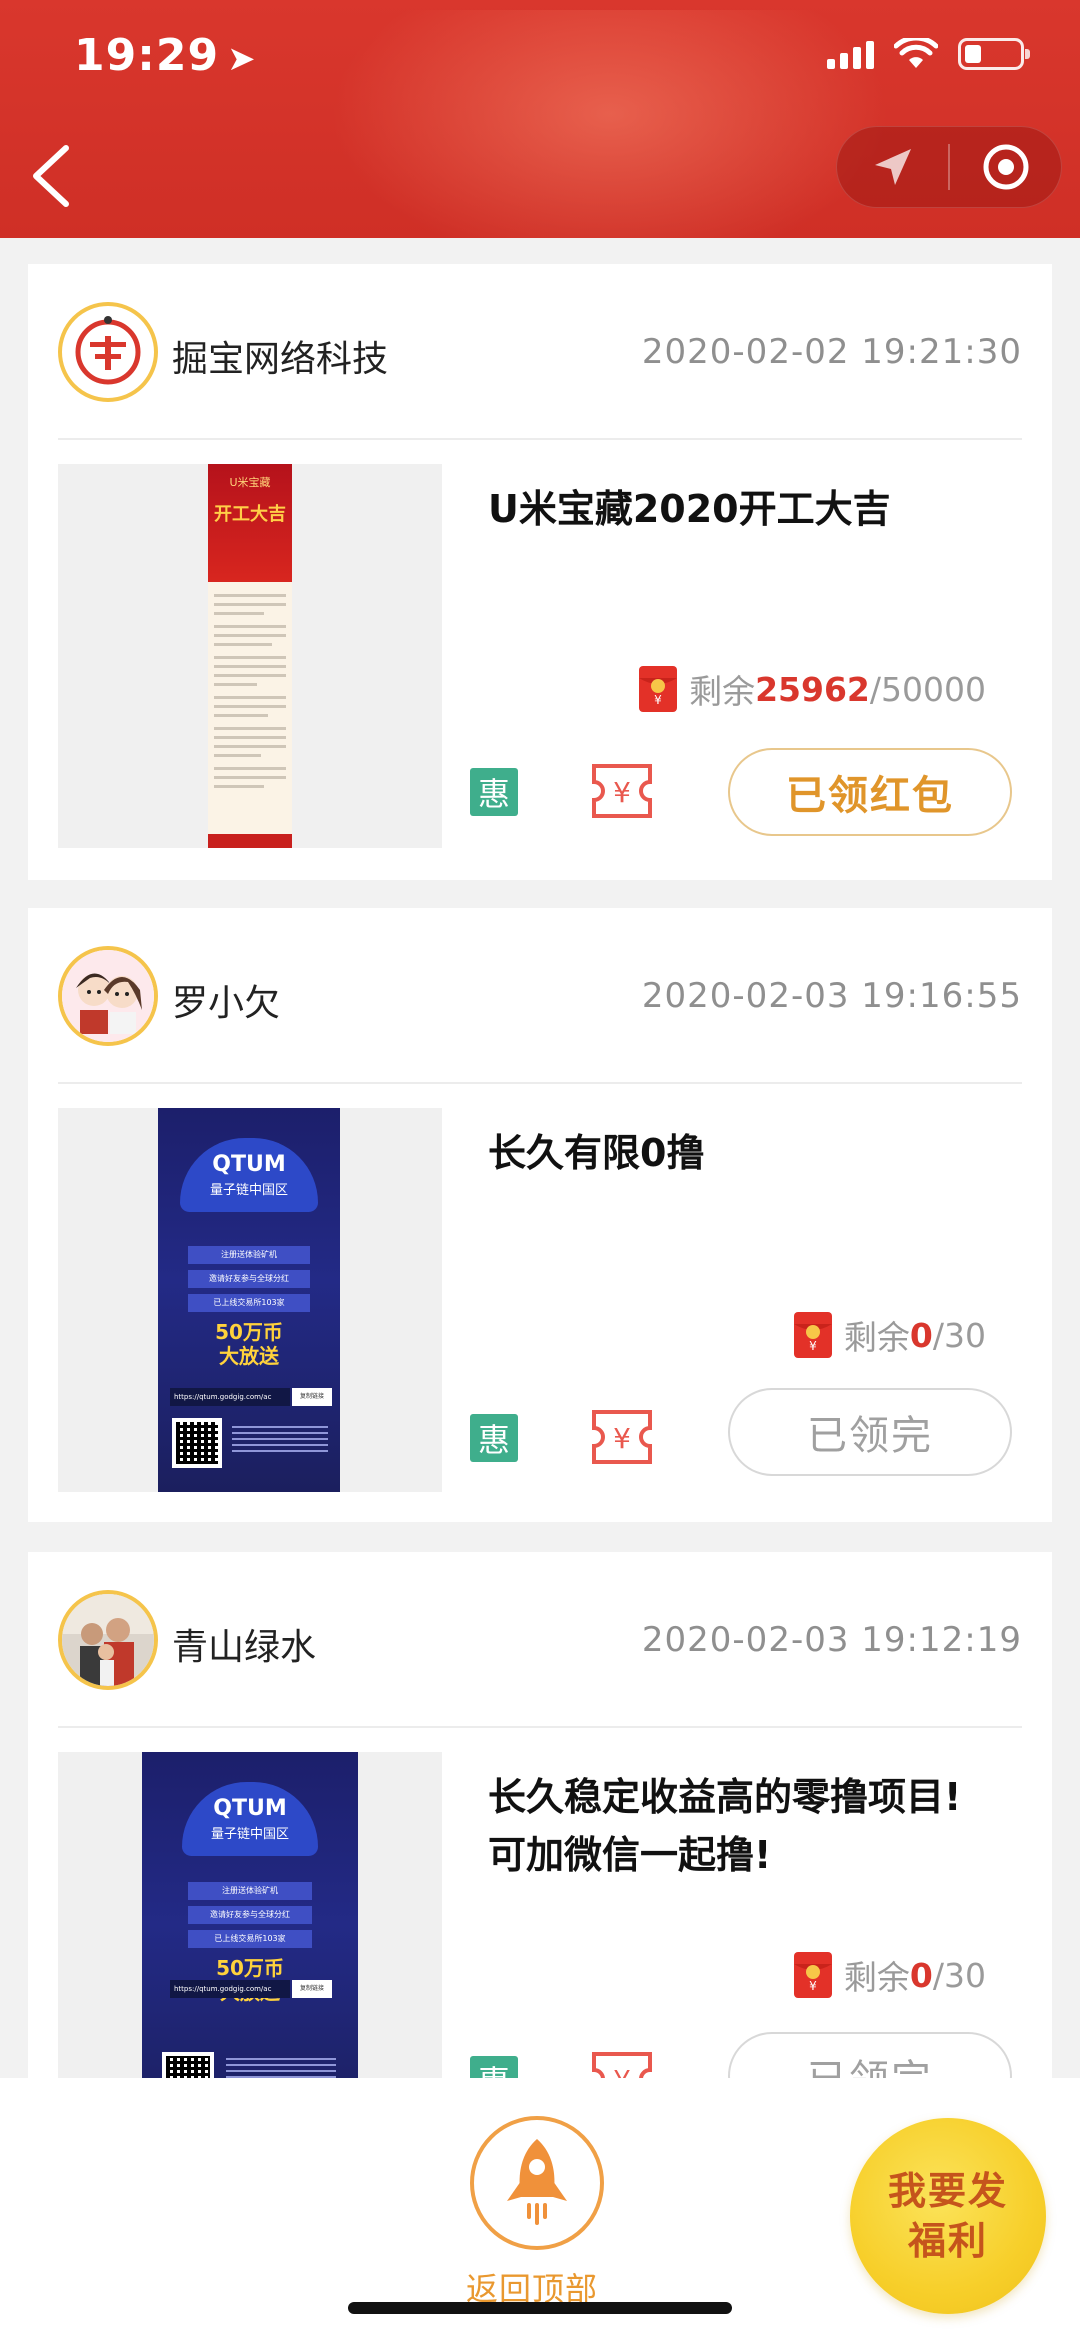 Image resolution: width=1080 pixels, height=2337 pixels. I want to click on close-target-button, so click(1005, 167).